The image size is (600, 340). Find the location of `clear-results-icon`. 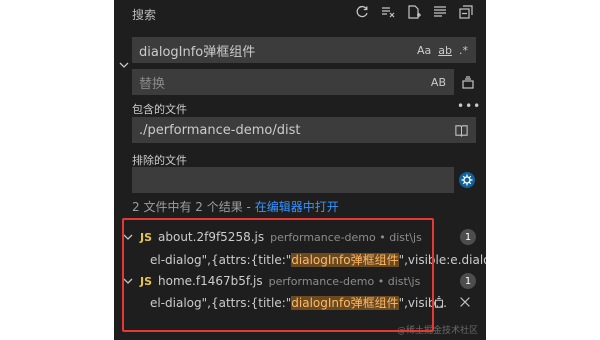

clear-results-icon is located at coordinates (388, 12).